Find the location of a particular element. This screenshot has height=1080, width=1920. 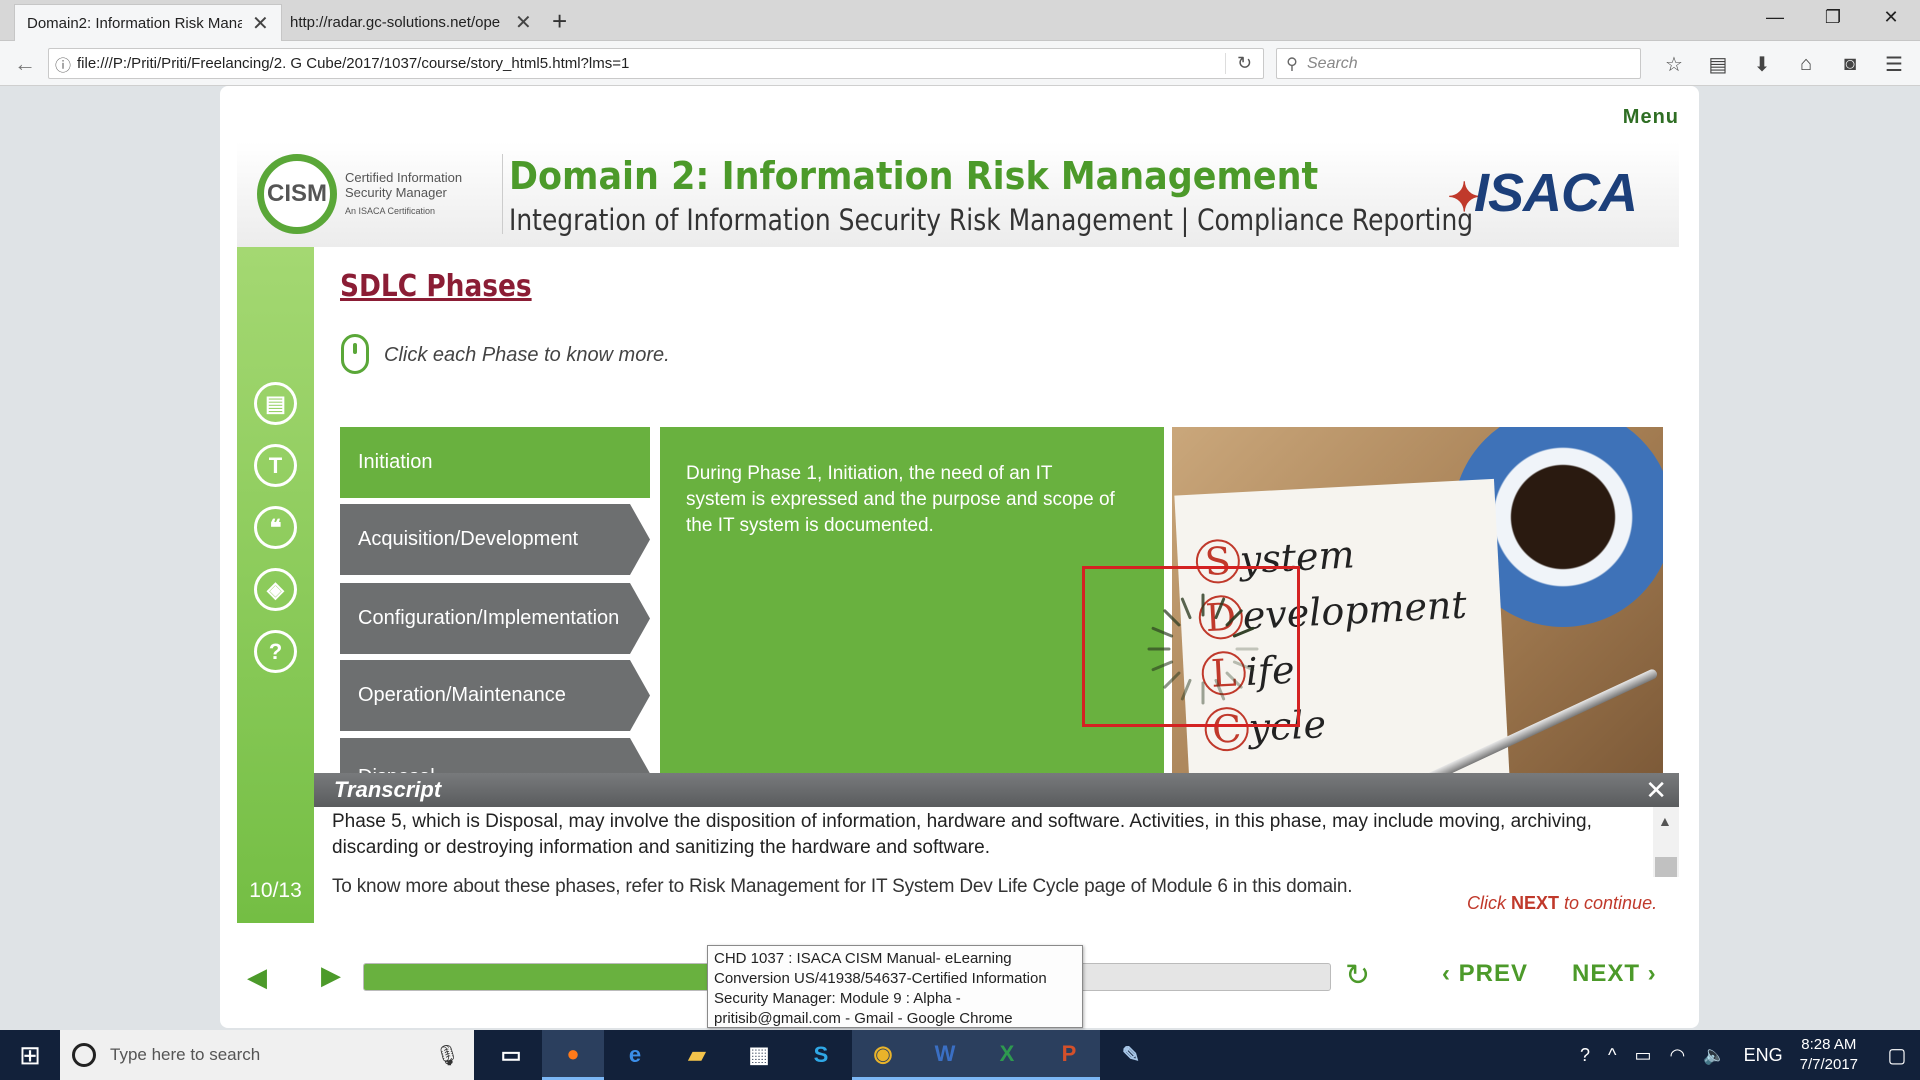

volume-icon: ◀ is located at coordinates (257, 977).